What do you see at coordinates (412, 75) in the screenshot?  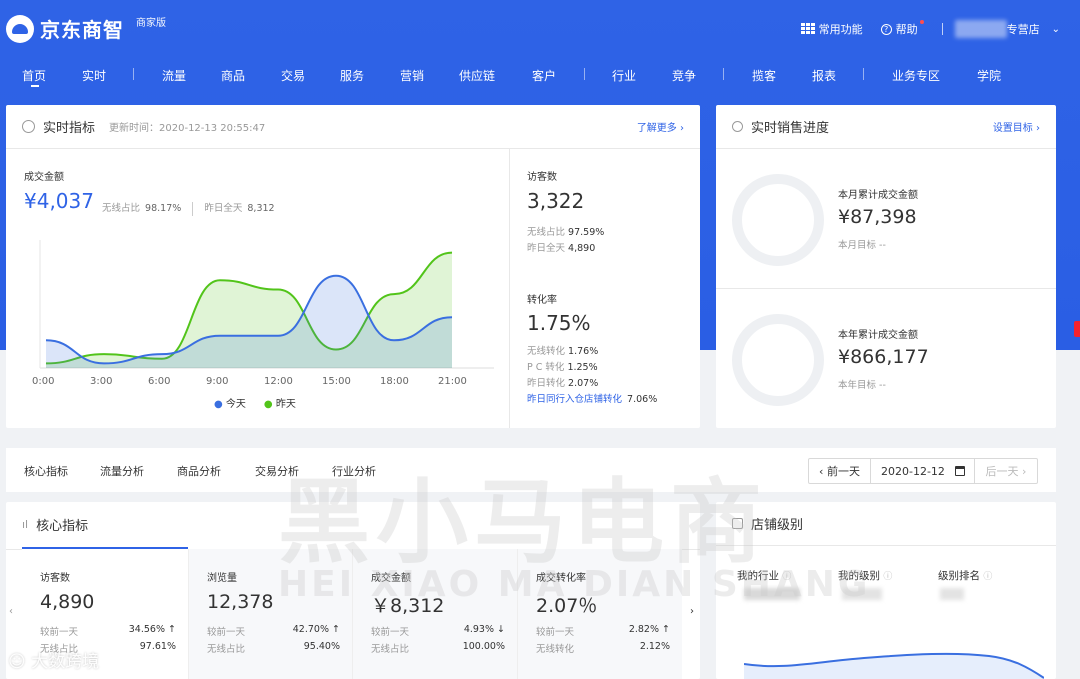 I see `nav-marketing: 营销` at bounding box center [412, 75].